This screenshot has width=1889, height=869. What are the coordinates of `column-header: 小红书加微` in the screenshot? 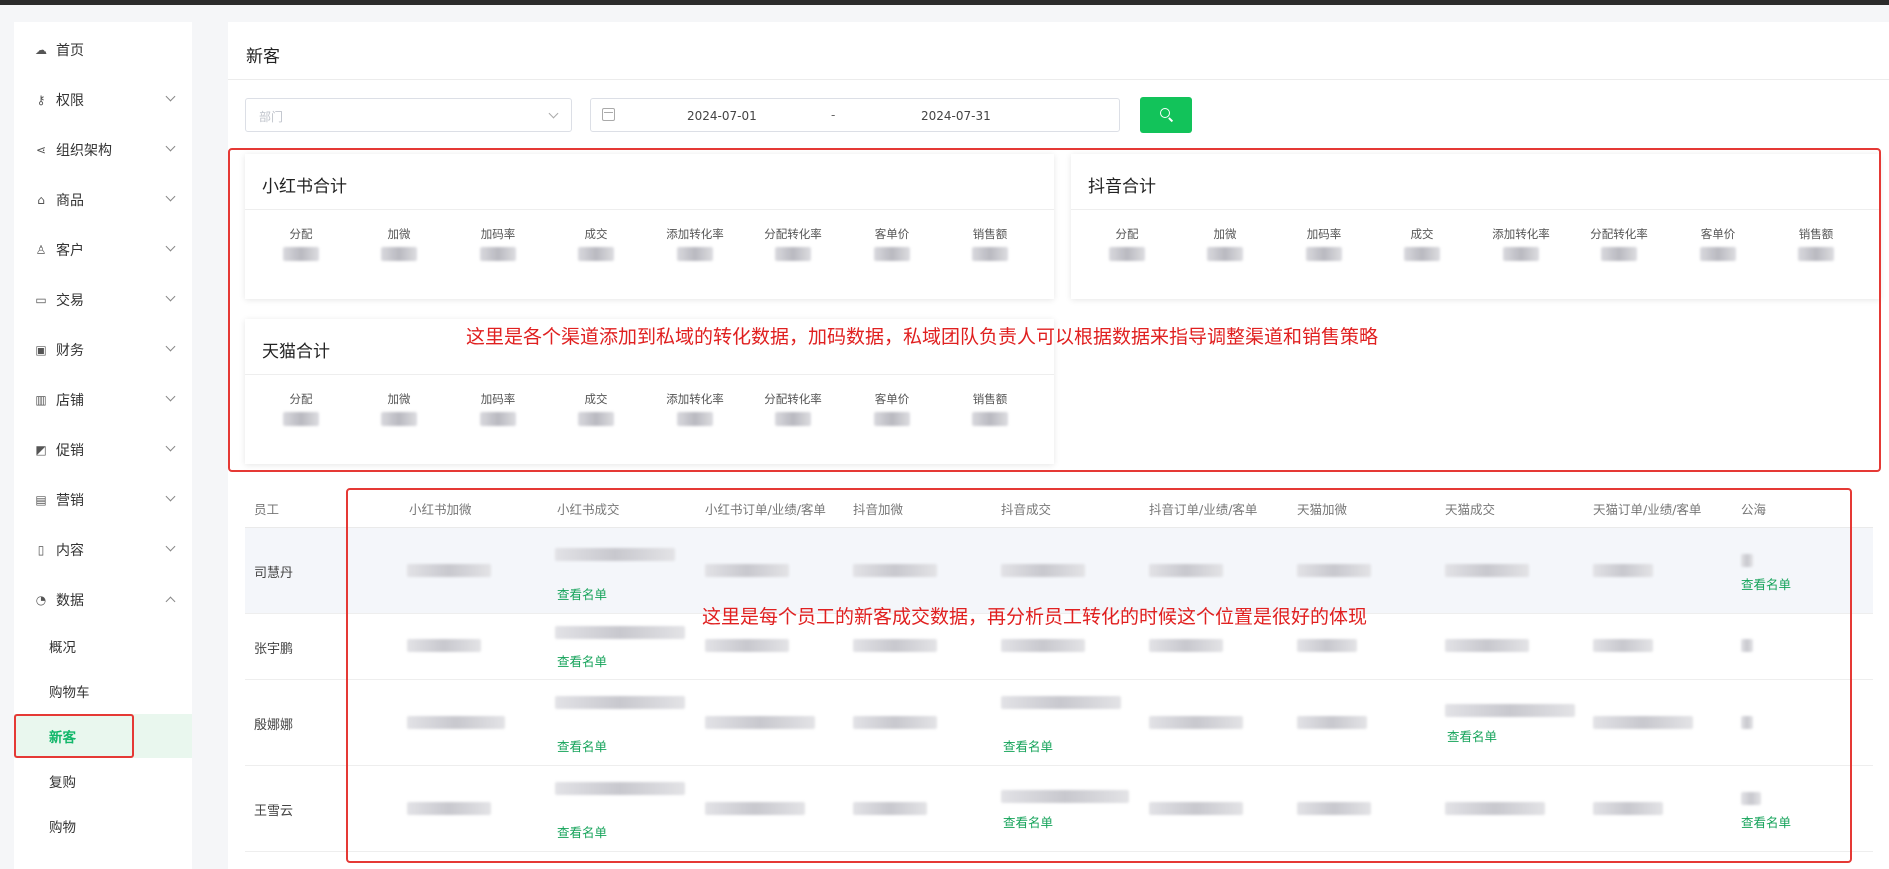 It's located at (440, 509).